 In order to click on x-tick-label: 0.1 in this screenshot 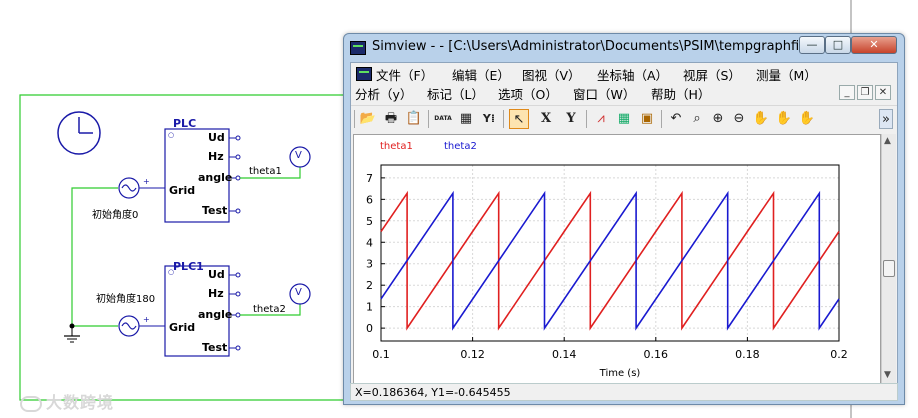, I will do `click(381, 354)`.